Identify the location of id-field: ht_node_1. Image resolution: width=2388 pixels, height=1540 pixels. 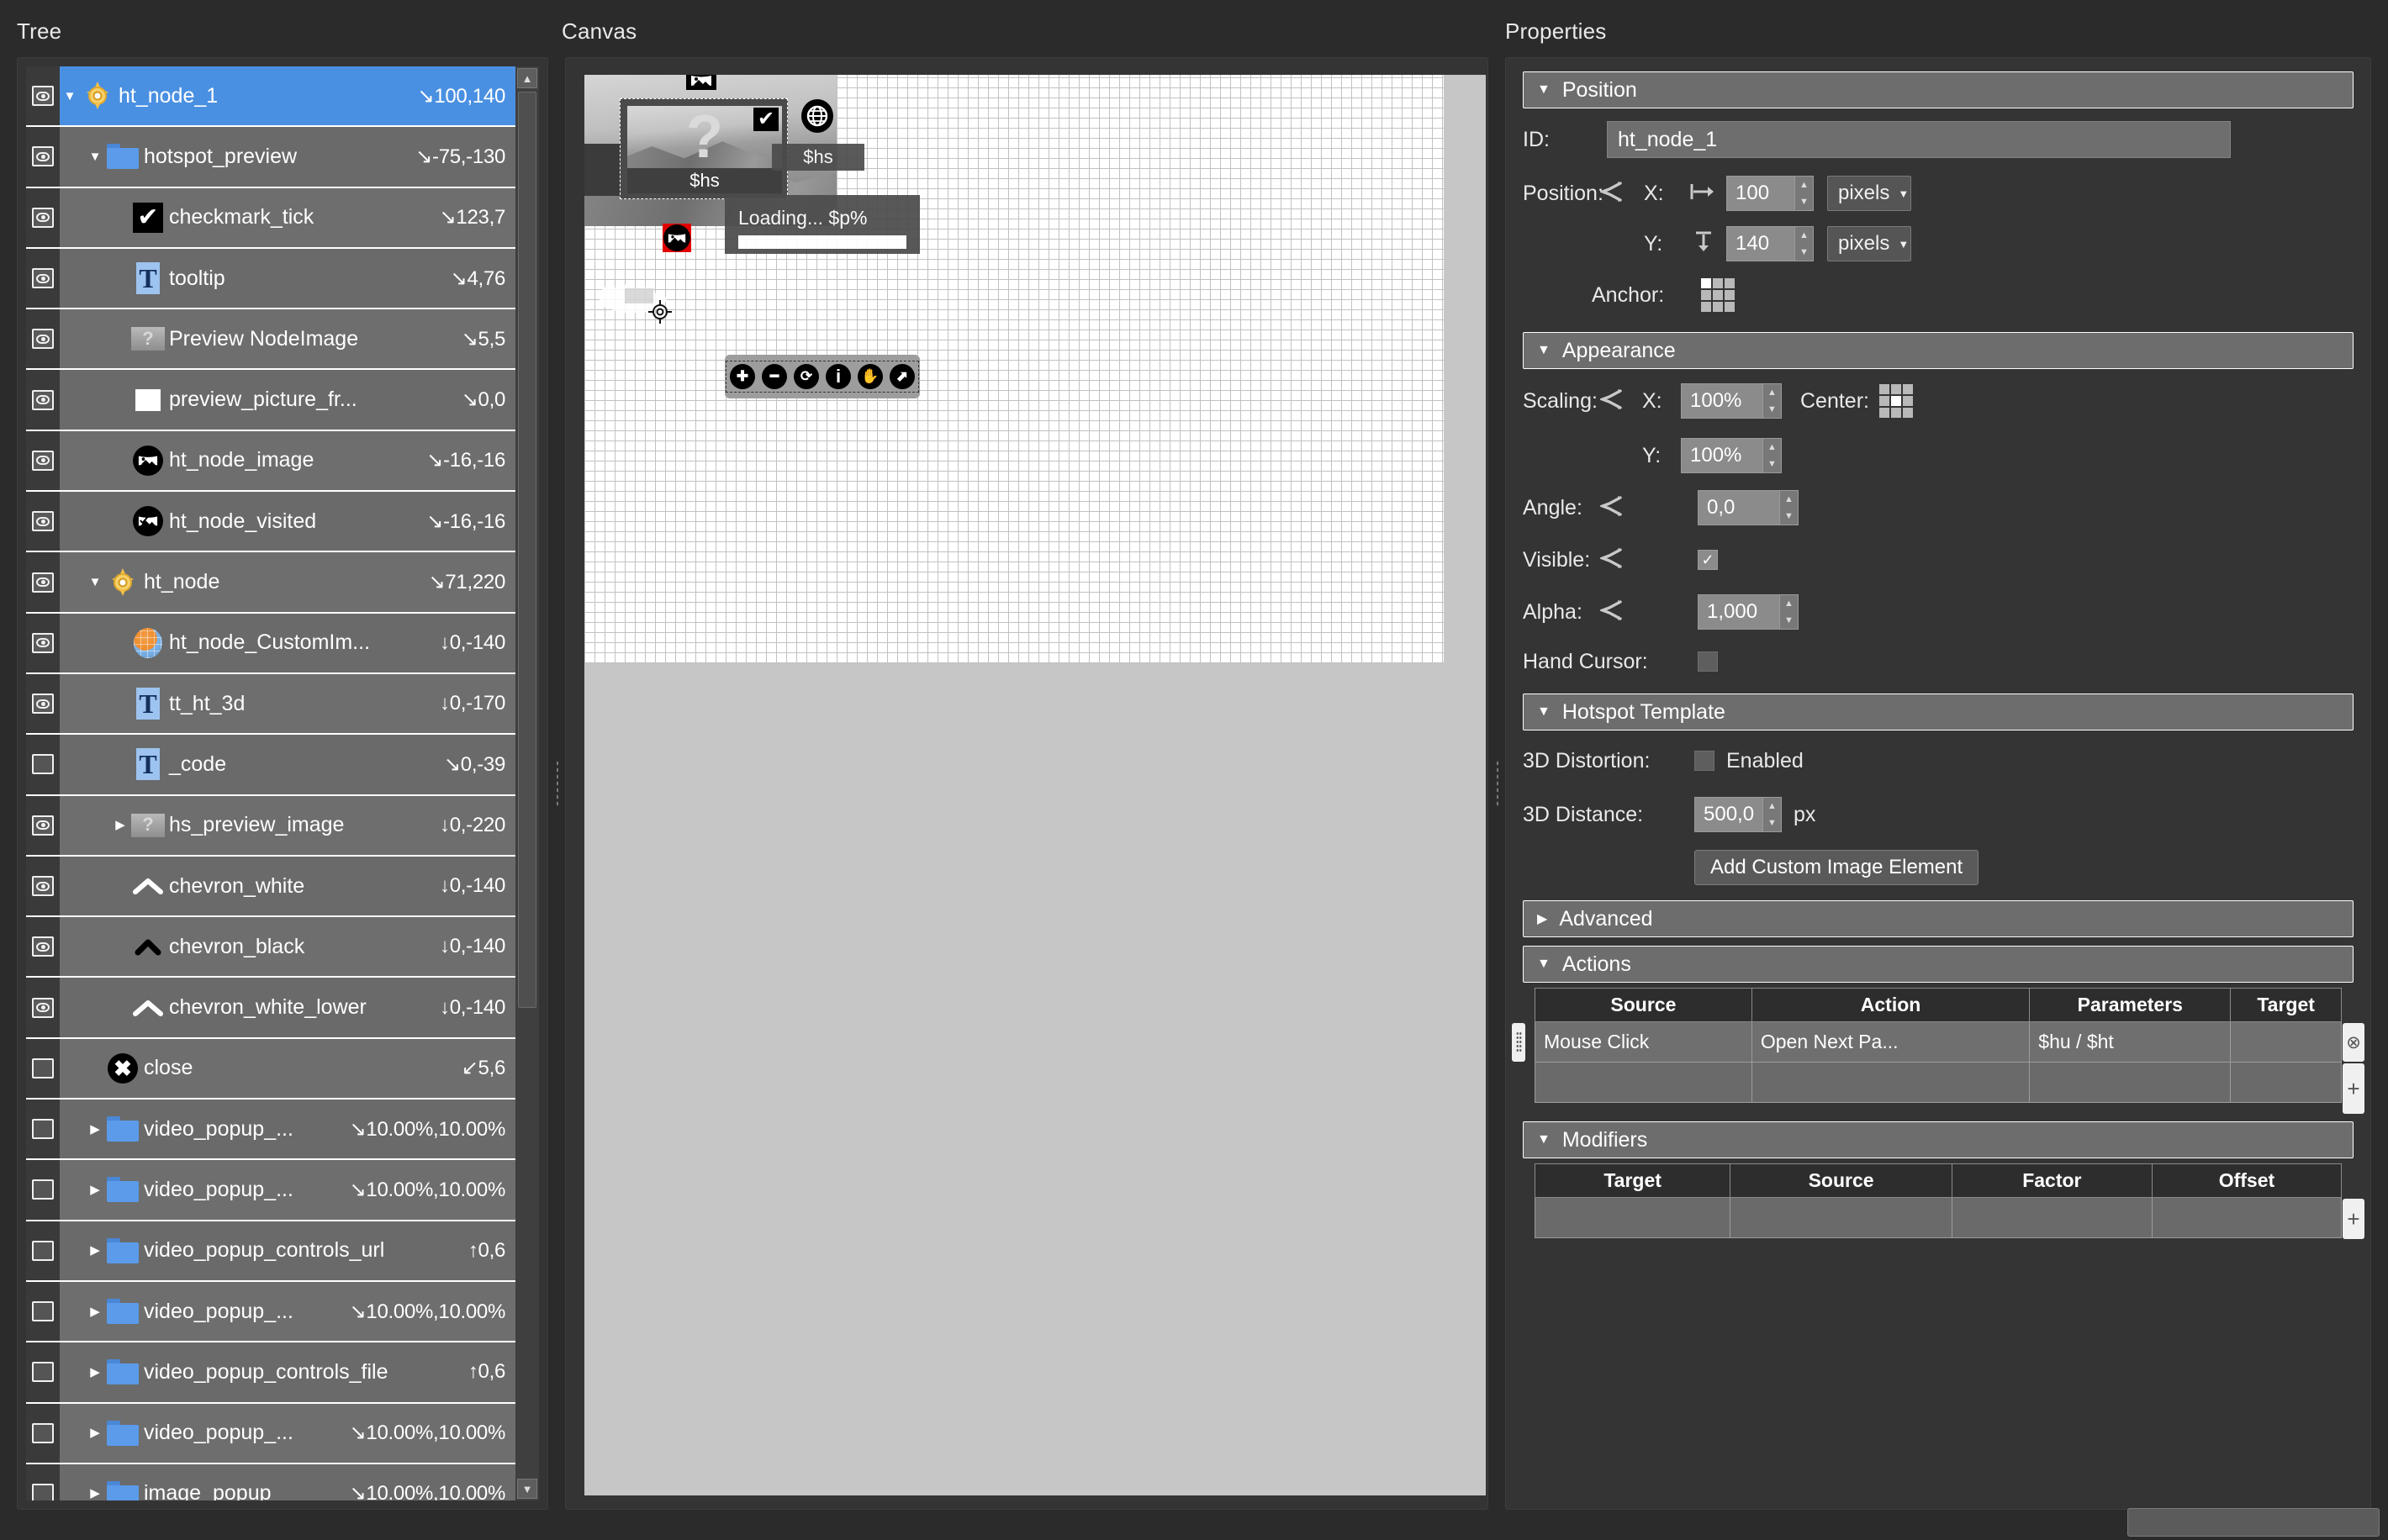
(1919, 139).